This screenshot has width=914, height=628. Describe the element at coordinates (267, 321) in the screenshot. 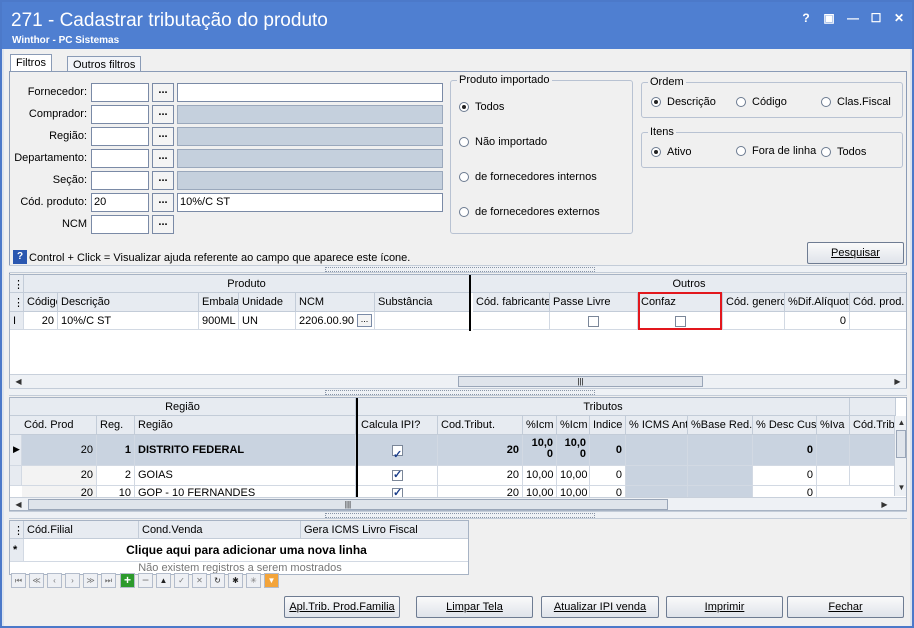

I see `cell-unidade: UN` at that location.